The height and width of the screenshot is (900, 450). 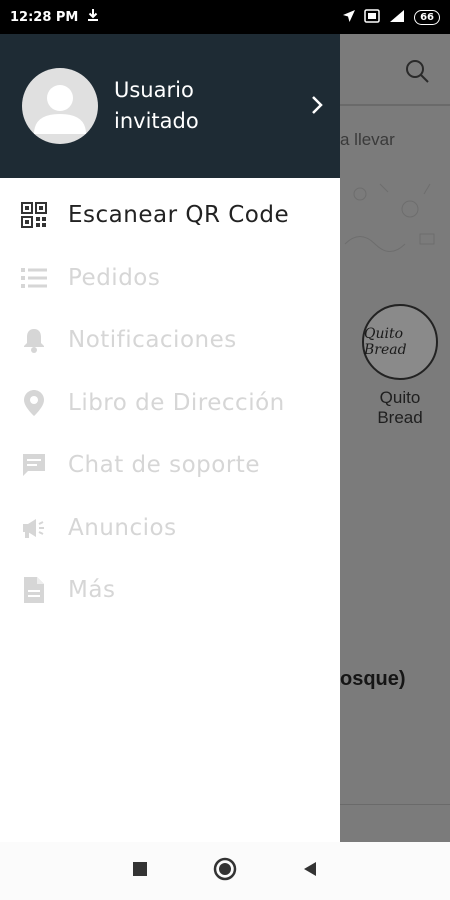 What do you see at coordinates (395, 804) in the screenshot?
I see `background-divider` at bounding box center [395, 804].